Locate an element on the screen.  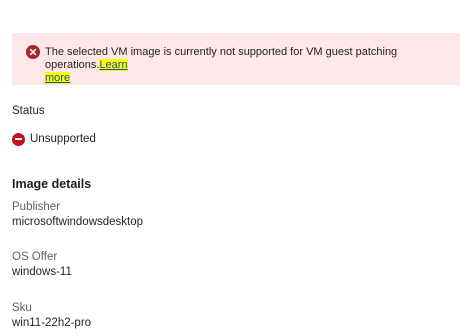
publisher-label: Publisher is located at coordinates (36, 207).